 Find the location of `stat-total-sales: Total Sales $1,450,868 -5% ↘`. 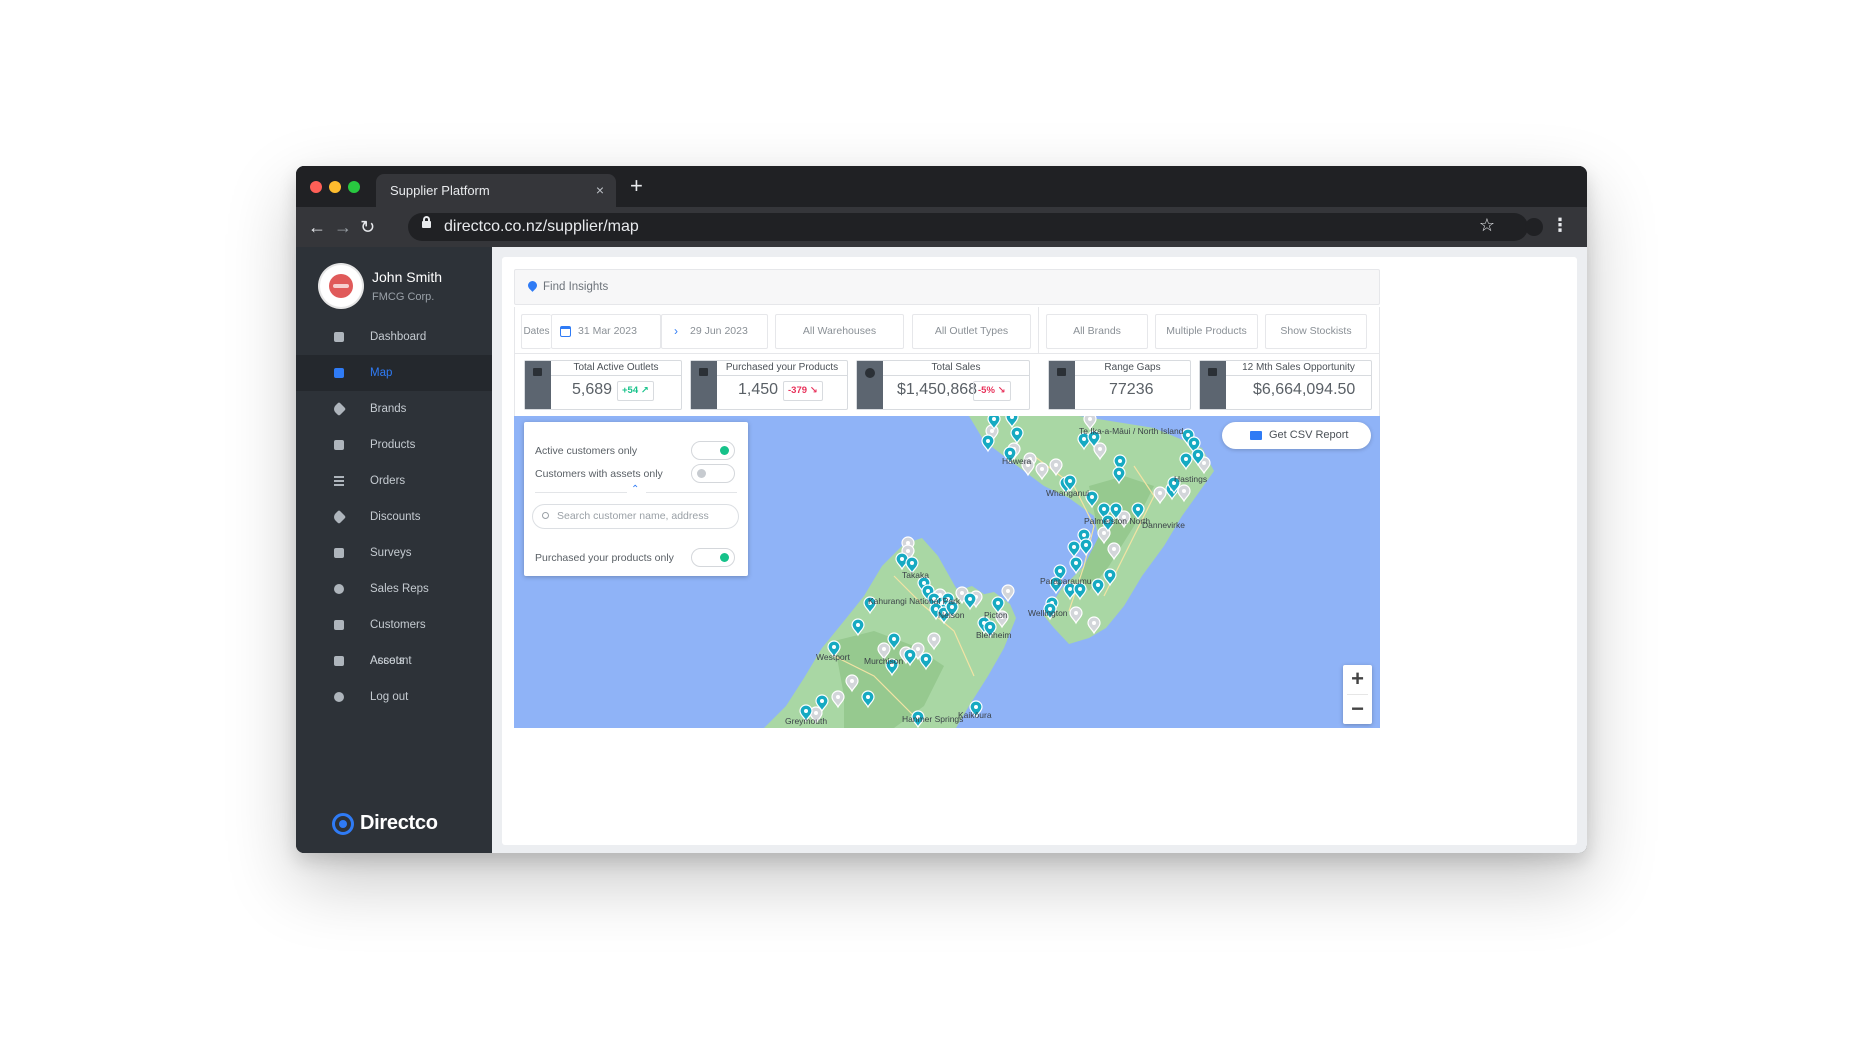

stat-total-sales: Total Sales $1,450,868 -5% ↘ is located at coordinates (943, 385).